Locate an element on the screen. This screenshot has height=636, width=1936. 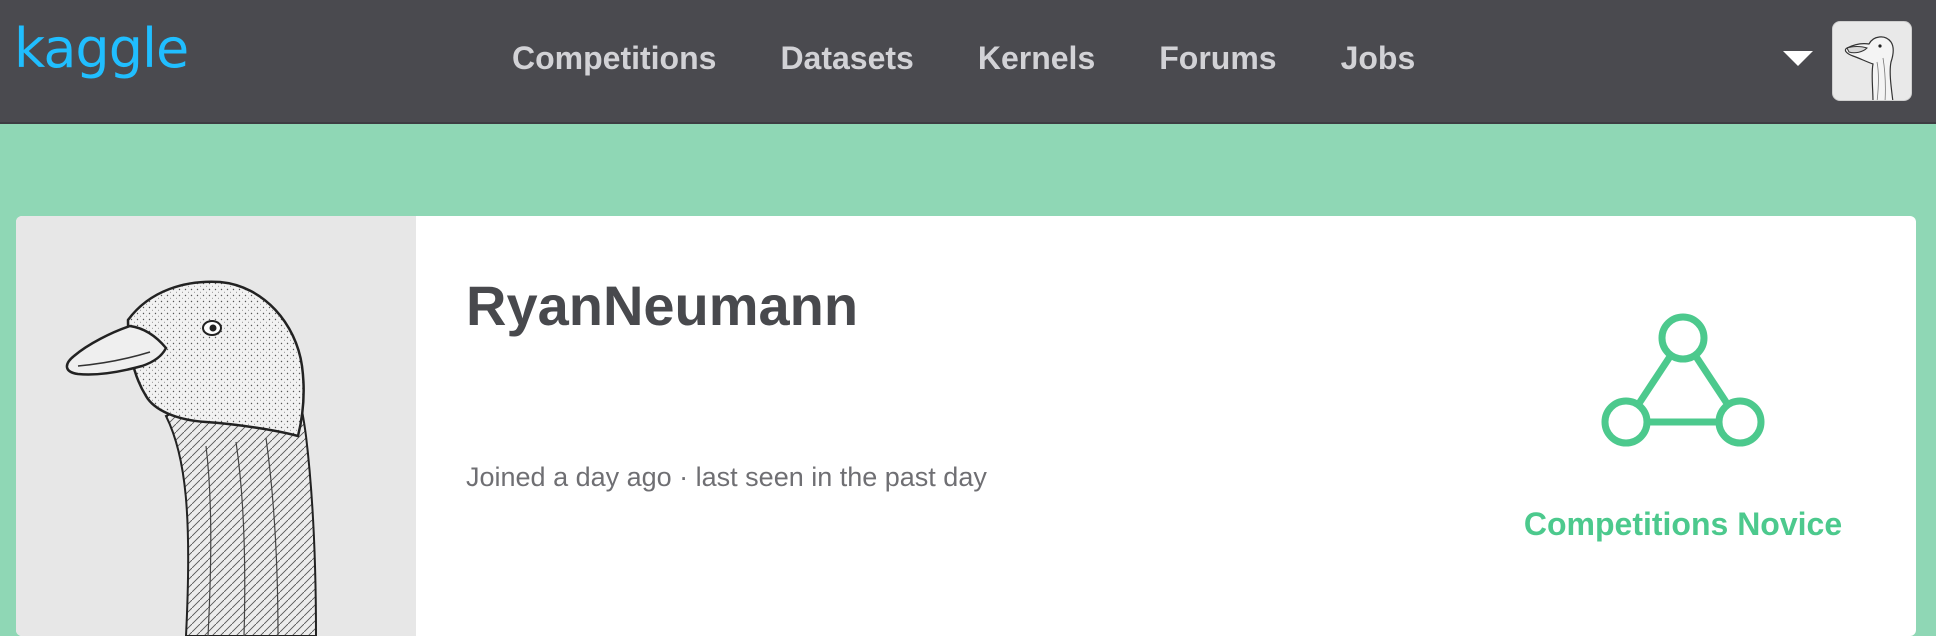
user-avatar-button is located at coordinates (1872, 61).